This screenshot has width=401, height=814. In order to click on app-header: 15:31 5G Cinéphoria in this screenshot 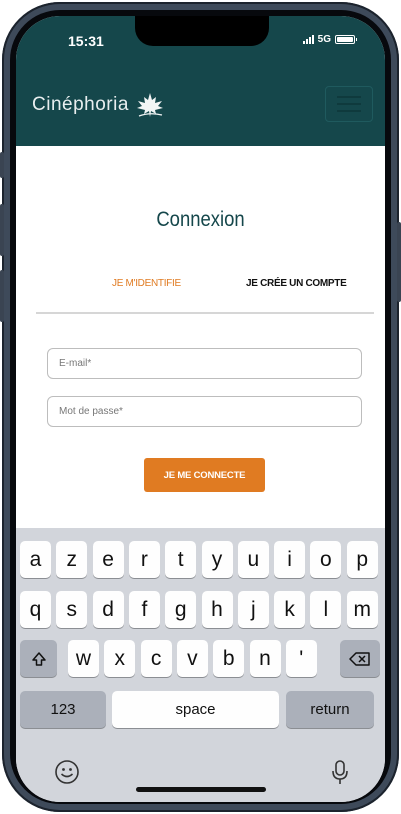, I will do `click(200, 81)`.